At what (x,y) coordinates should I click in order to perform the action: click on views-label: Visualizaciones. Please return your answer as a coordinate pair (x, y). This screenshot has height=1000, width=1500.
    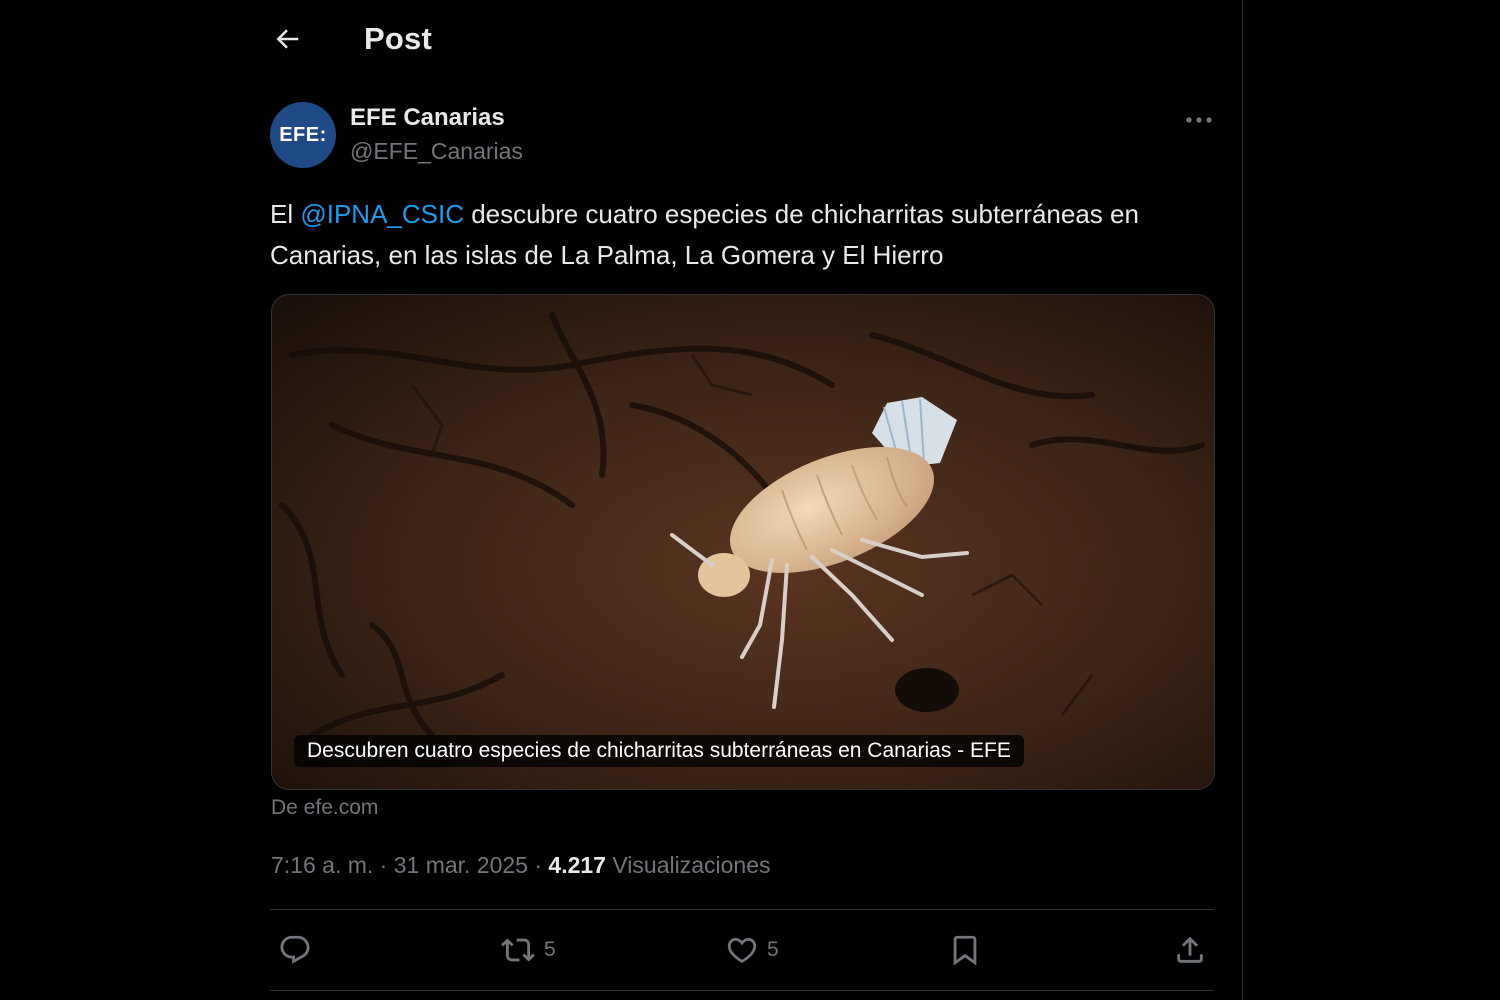
    Looking at the image, I should click on (688, 865).